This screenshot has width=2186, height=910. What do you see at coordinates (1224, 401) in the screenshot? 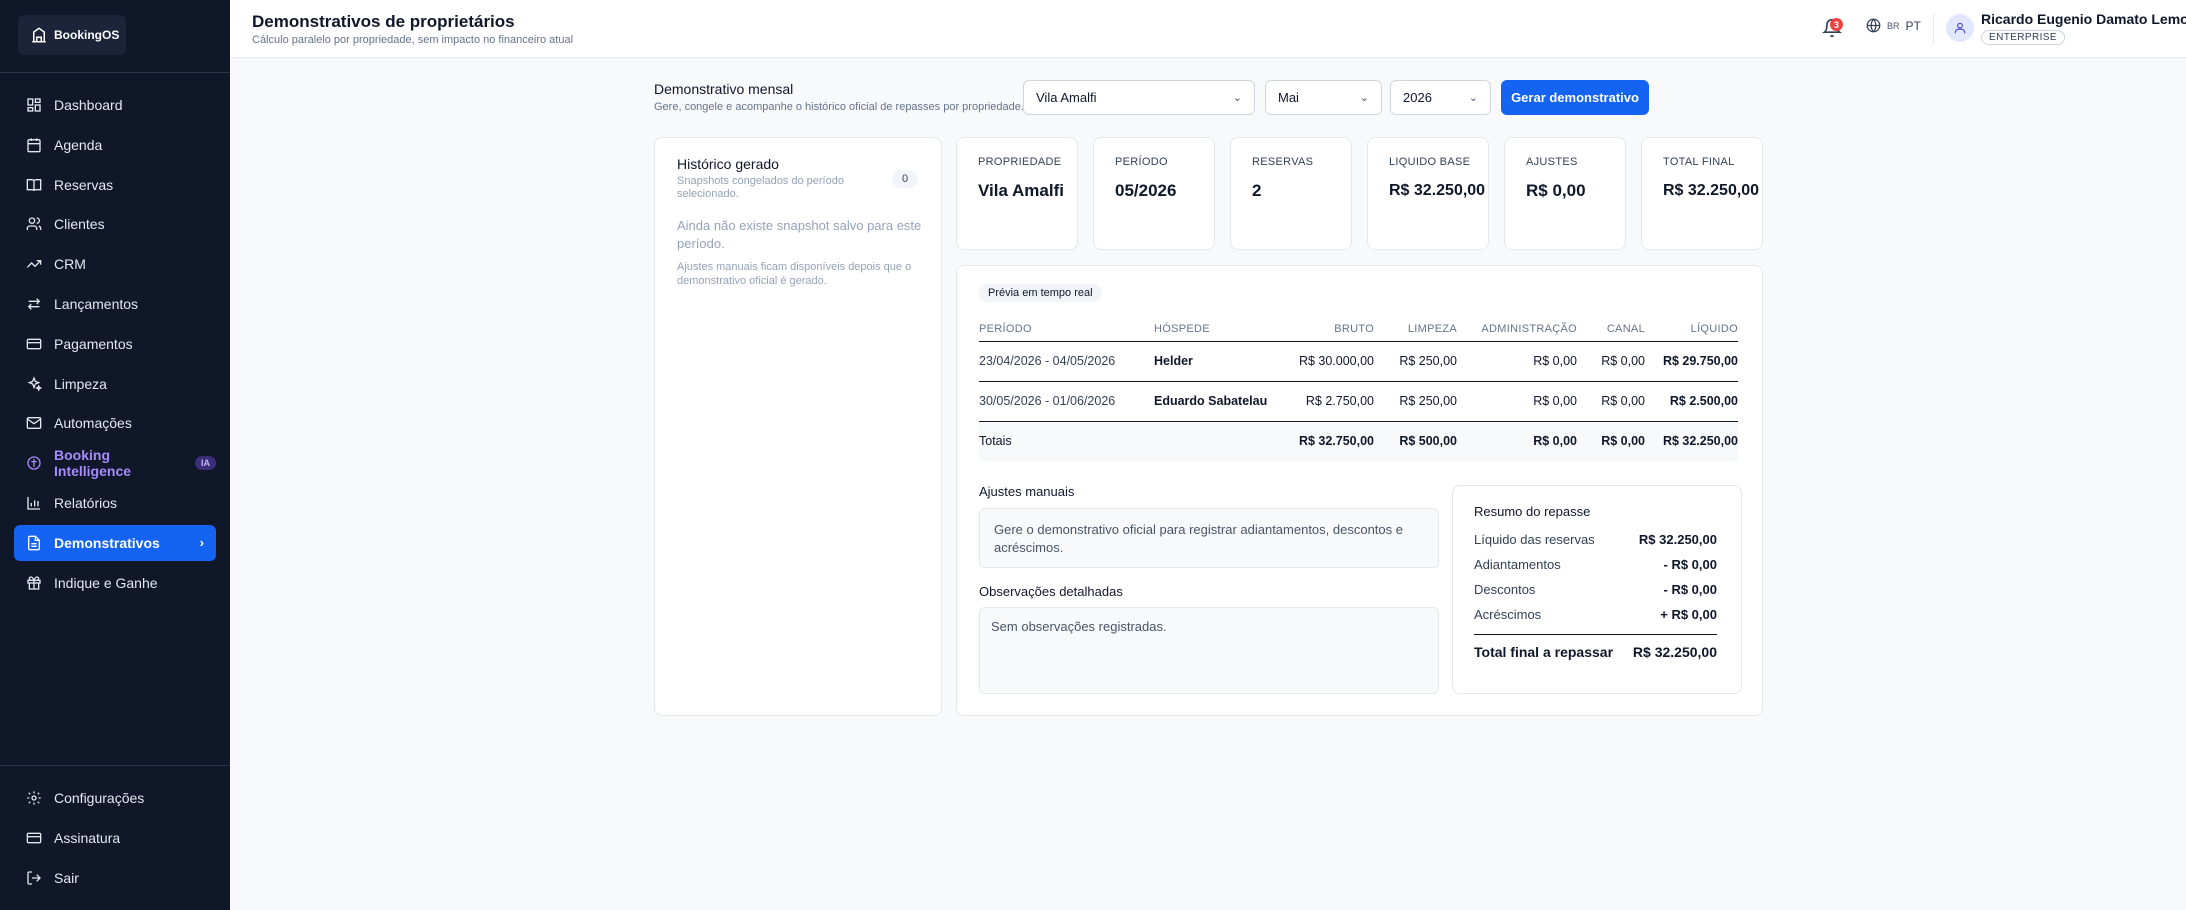
I see `cell-guest: Eduardo Sabatelau` at bounding box center [1224, 401].